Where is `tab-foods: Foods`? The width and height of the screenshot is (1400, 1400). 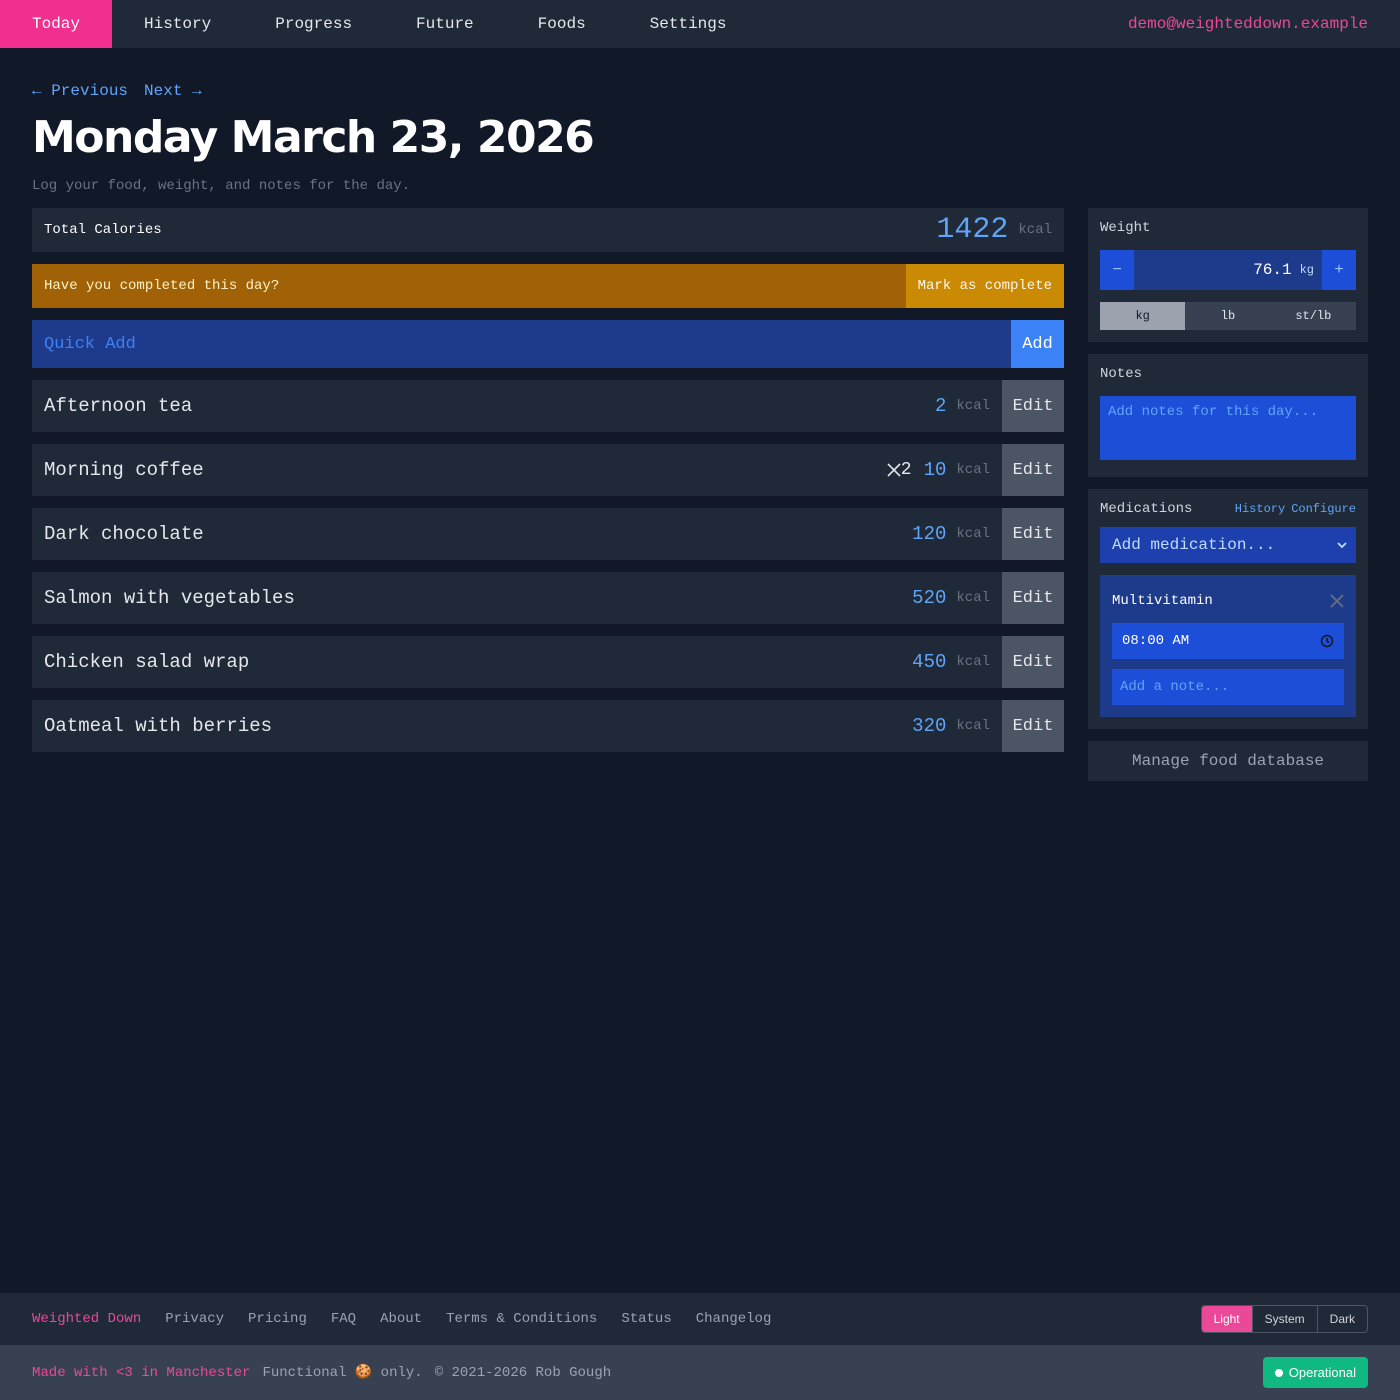 tab-foods: Foods is located at coordinates (562, 24).